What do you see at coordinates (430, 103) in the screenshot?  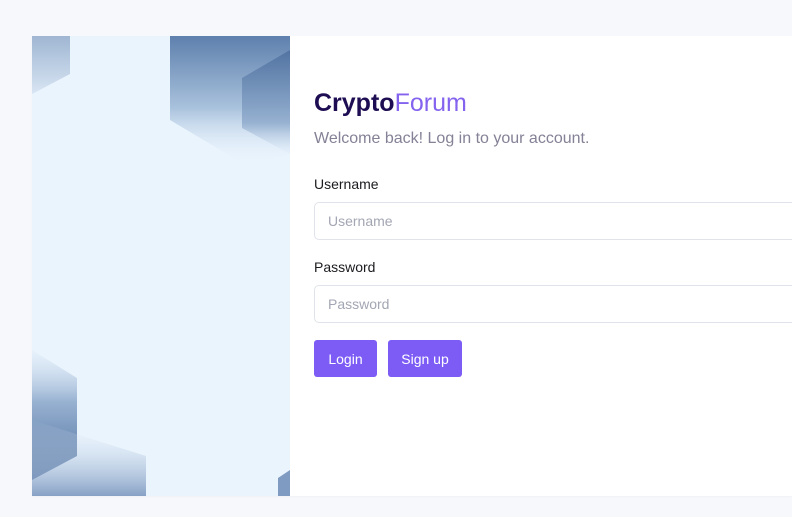 I see `brand-name-light: Forum` at bounding box center [430, 103].